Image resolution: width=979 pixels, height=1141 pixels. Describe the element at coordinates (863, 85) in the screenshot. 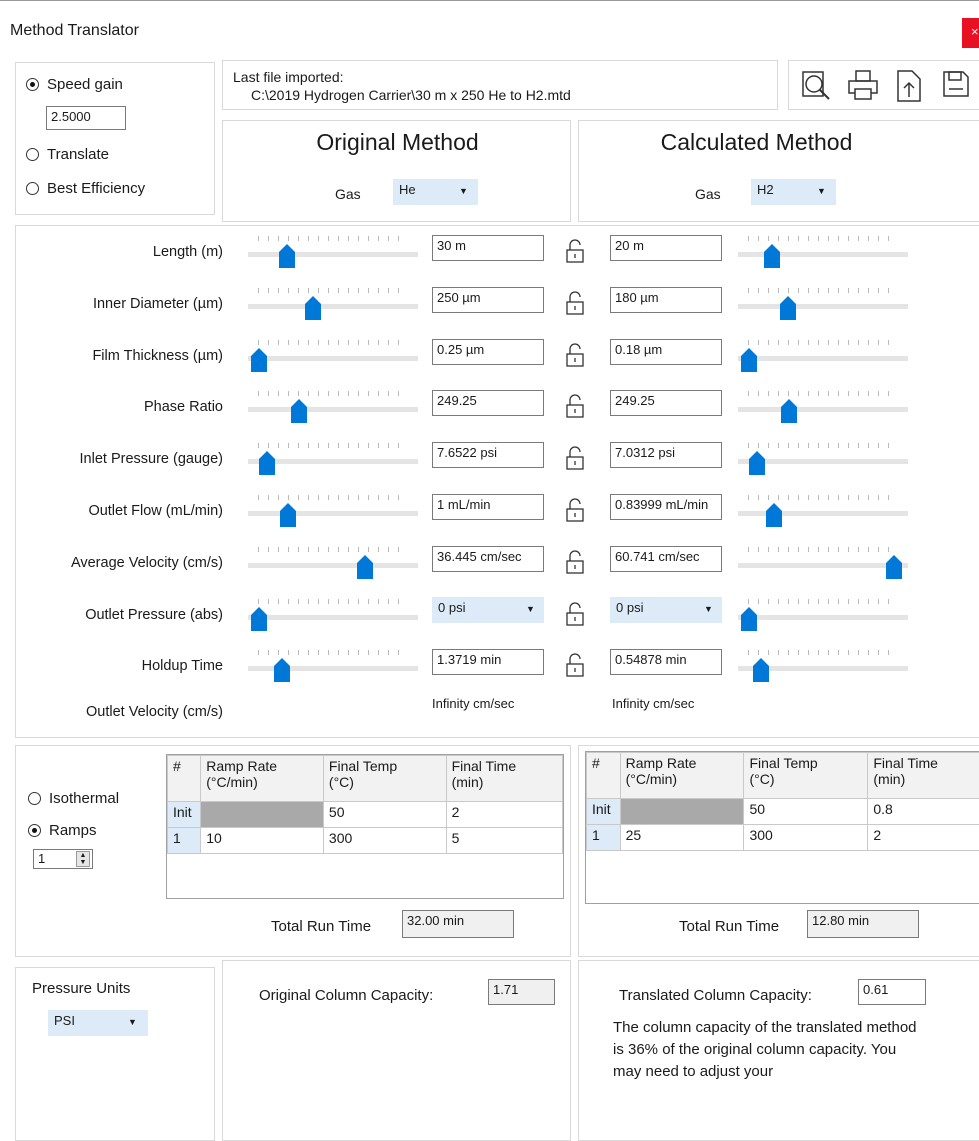

I see `print-icon` at that location.